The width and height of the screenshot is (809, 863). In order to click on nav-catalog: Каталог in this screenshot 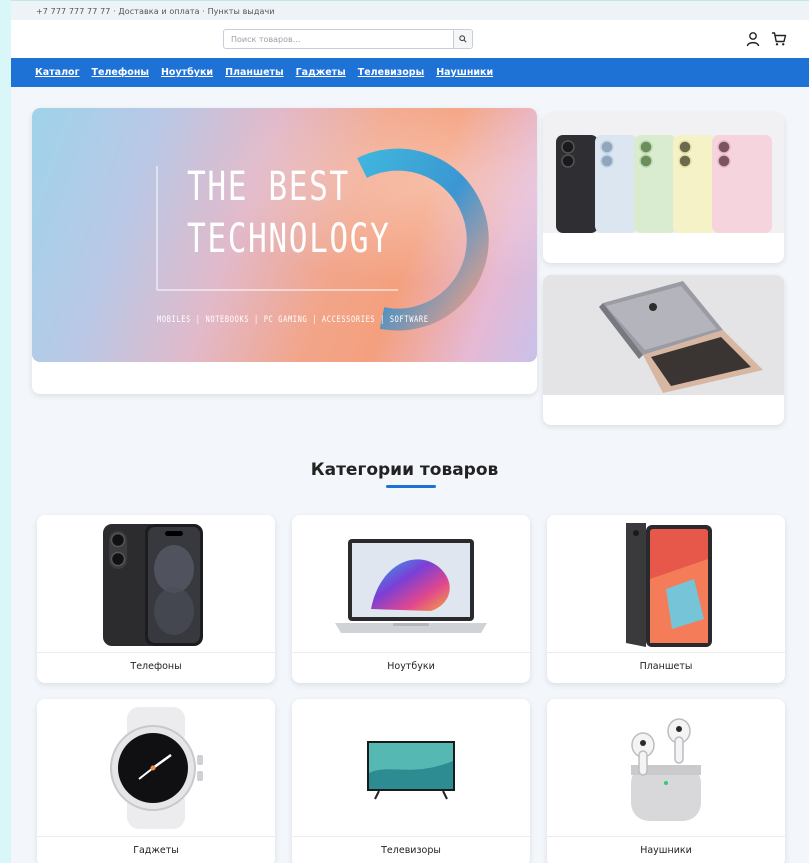, I will do `click(57, 72)`.